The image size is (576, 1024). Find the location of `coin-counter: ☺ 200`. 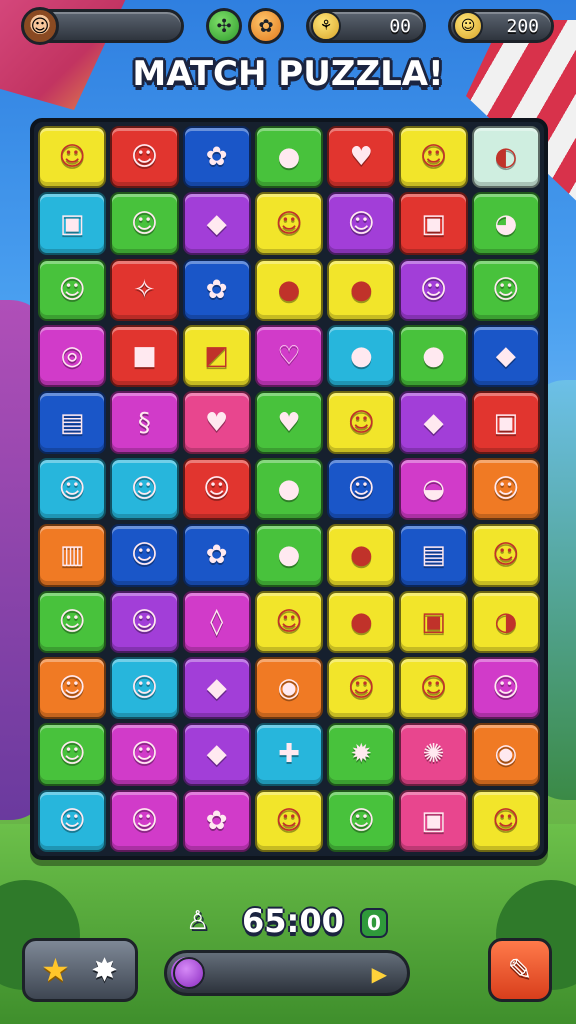

coin-counter: ☺ 200 is located at coordinates (501, 26).